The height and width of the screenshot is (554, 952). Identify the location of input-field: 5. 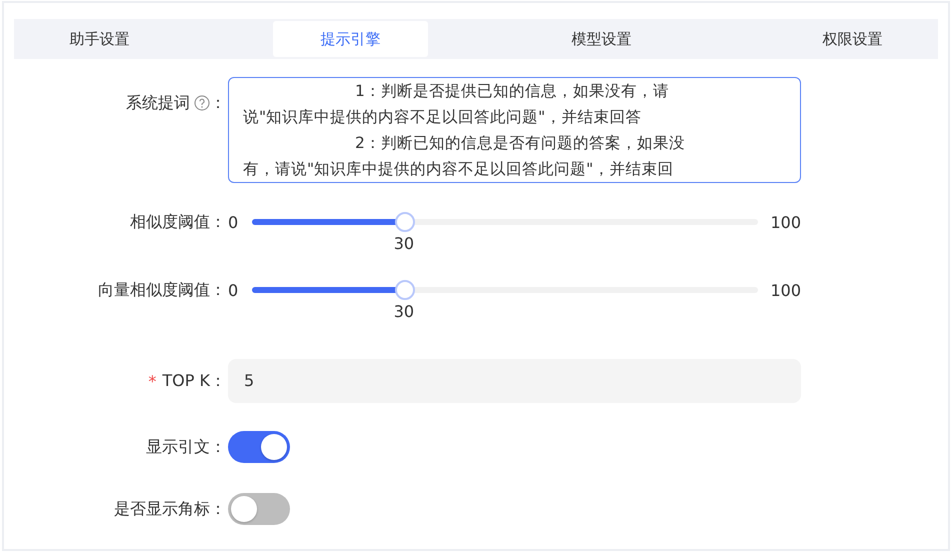
(514, 381).